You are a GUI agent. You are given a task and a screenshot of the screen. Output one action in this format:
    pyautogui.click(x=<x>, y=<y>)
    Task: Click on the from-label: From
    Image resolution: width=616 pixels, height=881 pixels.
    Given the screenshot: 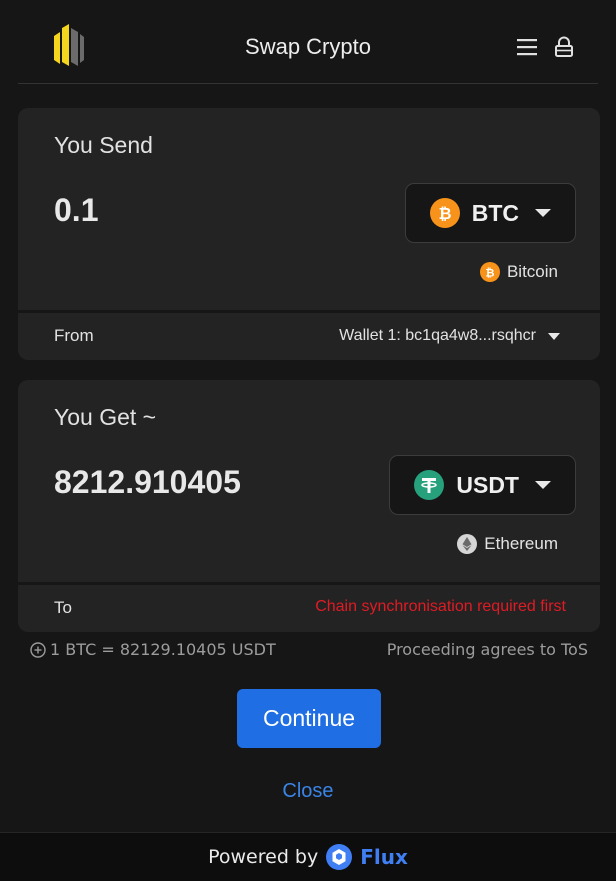 What is the action you would take?
    pyautogui.click(x=74, y=335)
    